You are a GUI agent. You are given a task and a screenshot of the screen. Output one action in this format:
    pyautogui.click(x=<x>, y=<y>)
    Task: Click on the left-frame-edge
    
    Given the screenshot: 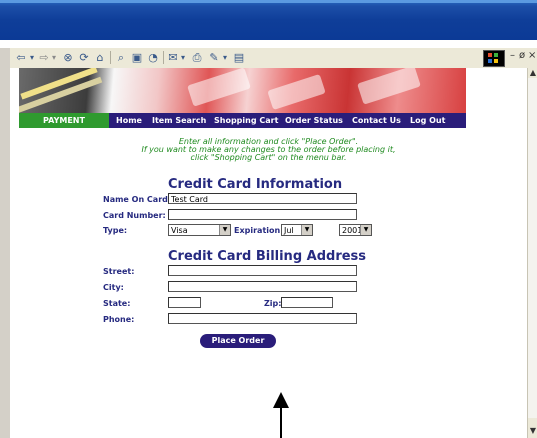 What is the action you would take?
    pyautogui.click(x=5, y=243)
    